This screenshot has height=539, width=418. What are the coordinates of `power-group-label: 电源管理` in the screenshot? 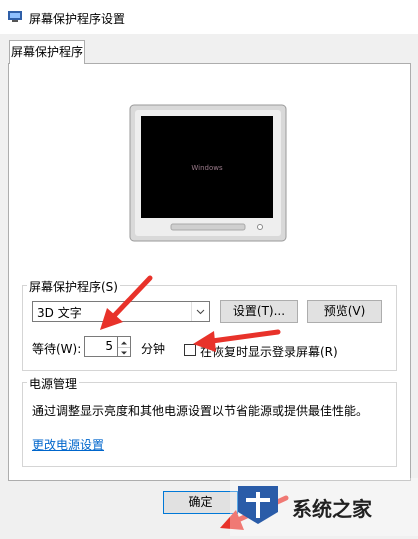 It's located at (53, 383).